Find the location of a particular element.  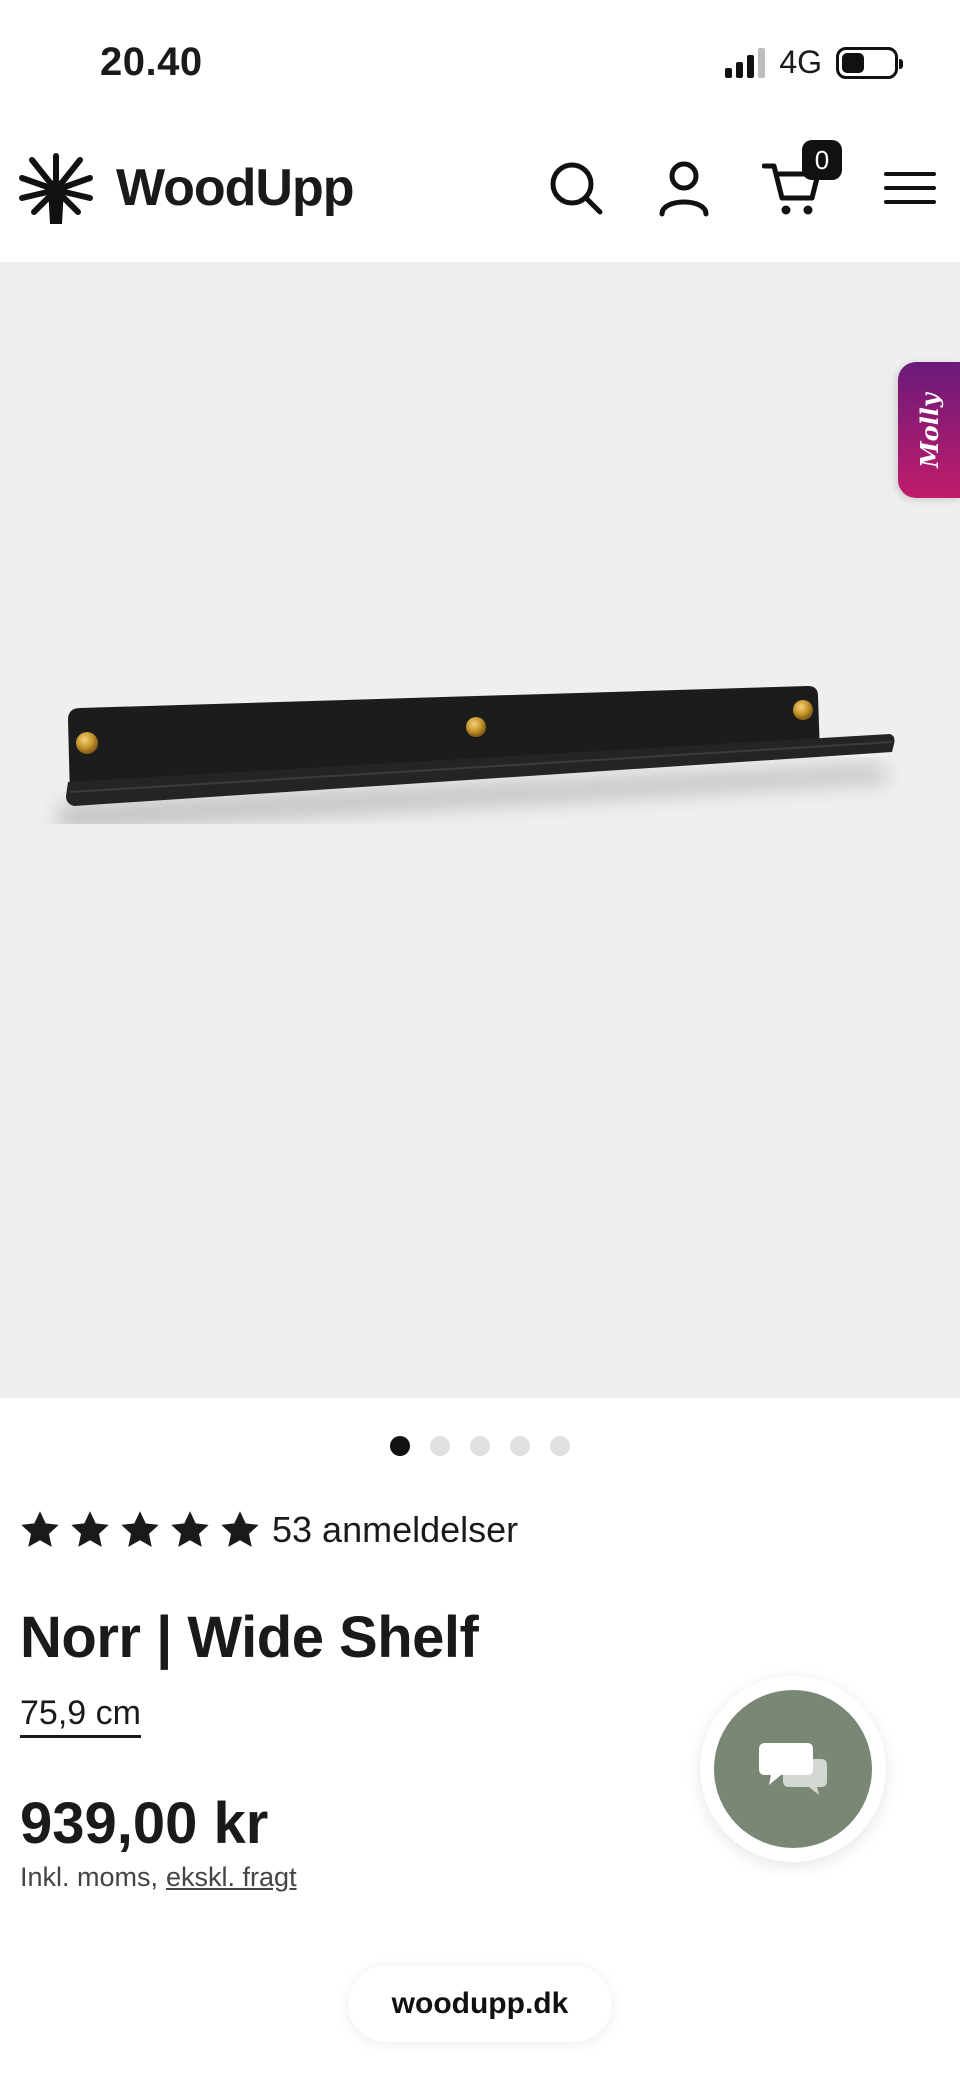

status-indicators: 4G is located at coordinates (814, 62).